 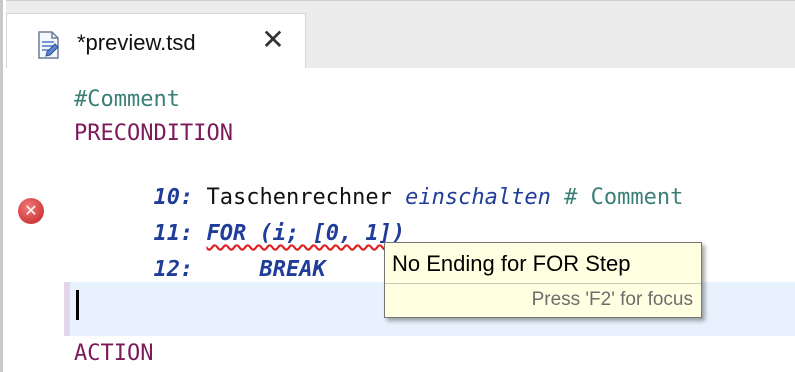 What do you see at coordinates (292, 269) in the screenshot?
I see `break-statement: BREAK` at bounding box center [292, 269].